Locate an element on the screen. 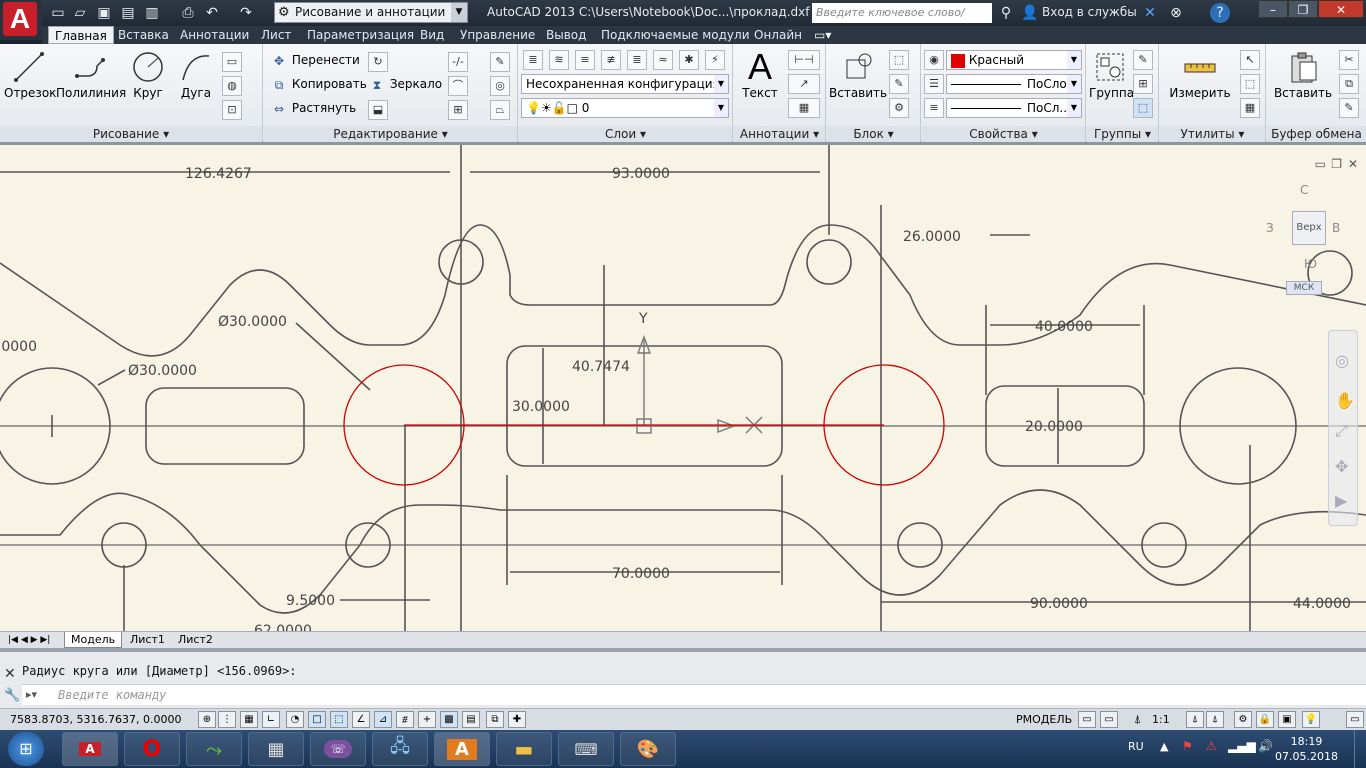 This screenshot has height=768, width=1366. layer-walk-icon: ⚡ is located at coordinates (715, 60).